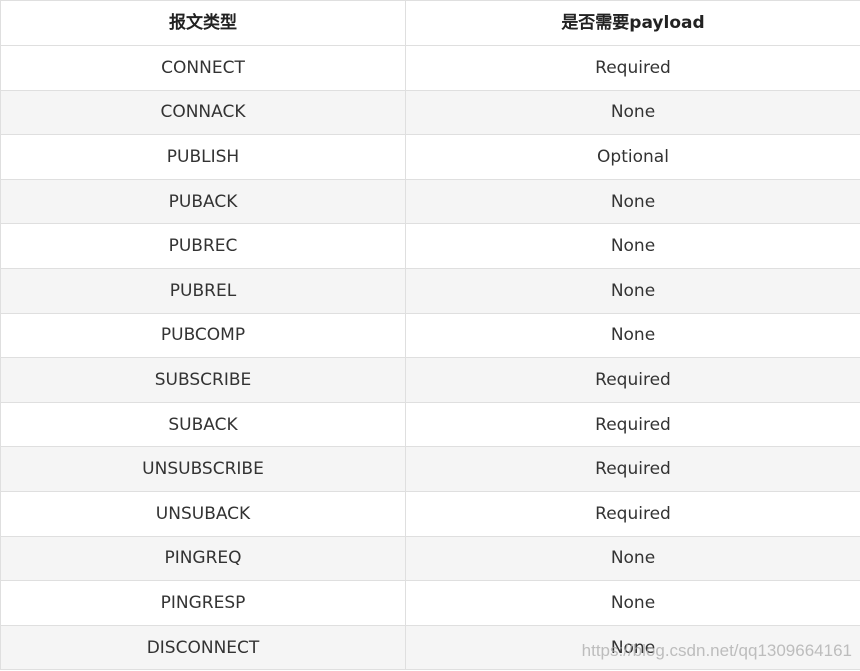 This screenshot has height=671, width=860. Describe the element at coordinates (632, 23) in the screenshot. I see `header-payload-required: 是否需要payload` at that location.